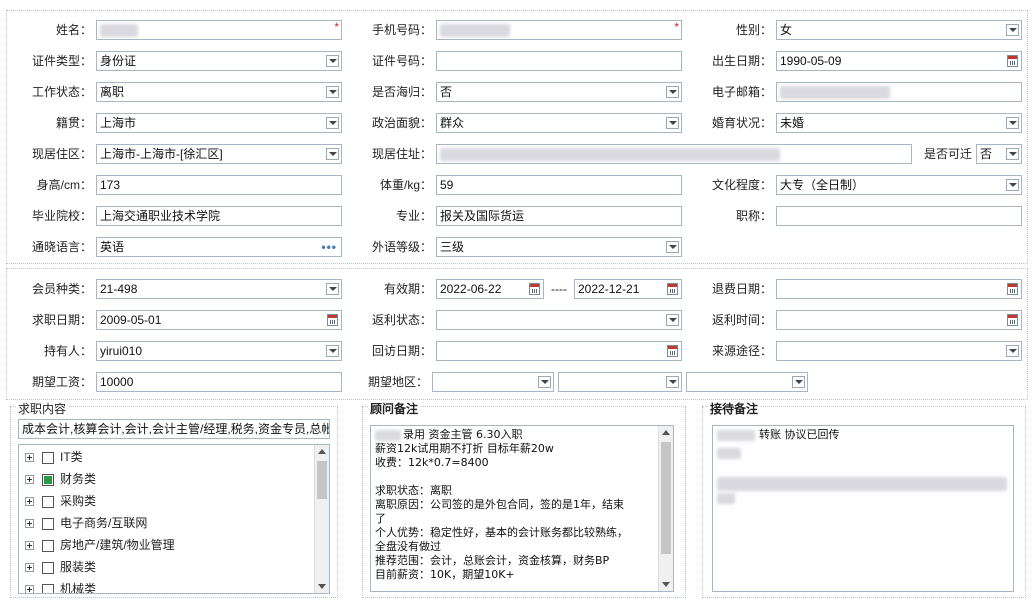  What do you see at coordinates (219, 154) in the screenshot?
I see `residence-area-select: 上海市-上海市-[徐汇区]` at bounding box center [219, 154].